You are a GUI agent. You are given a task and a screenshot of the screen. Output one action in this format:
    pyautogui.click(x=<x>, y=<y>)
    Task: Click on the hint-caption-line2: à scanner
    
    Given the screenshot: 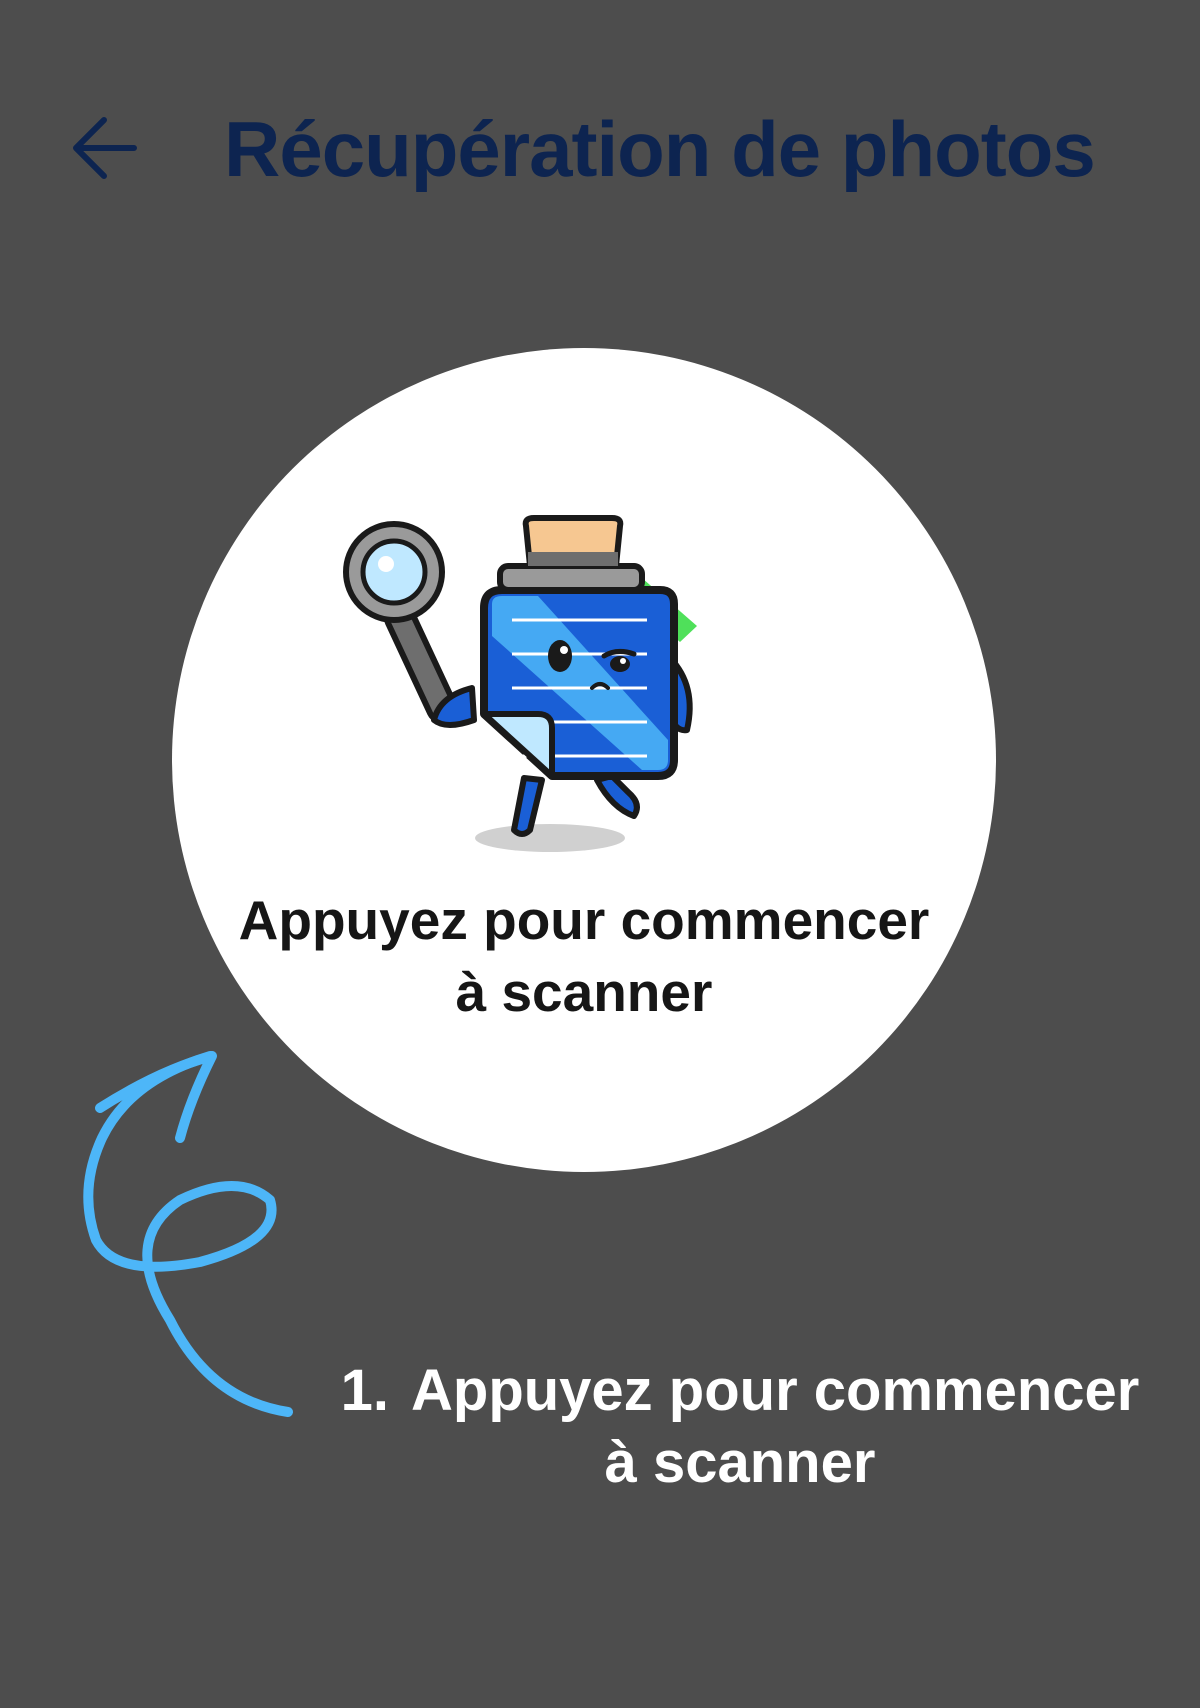 What is the action you would take?
    pyautogui.click(x=740, y=1462)
    